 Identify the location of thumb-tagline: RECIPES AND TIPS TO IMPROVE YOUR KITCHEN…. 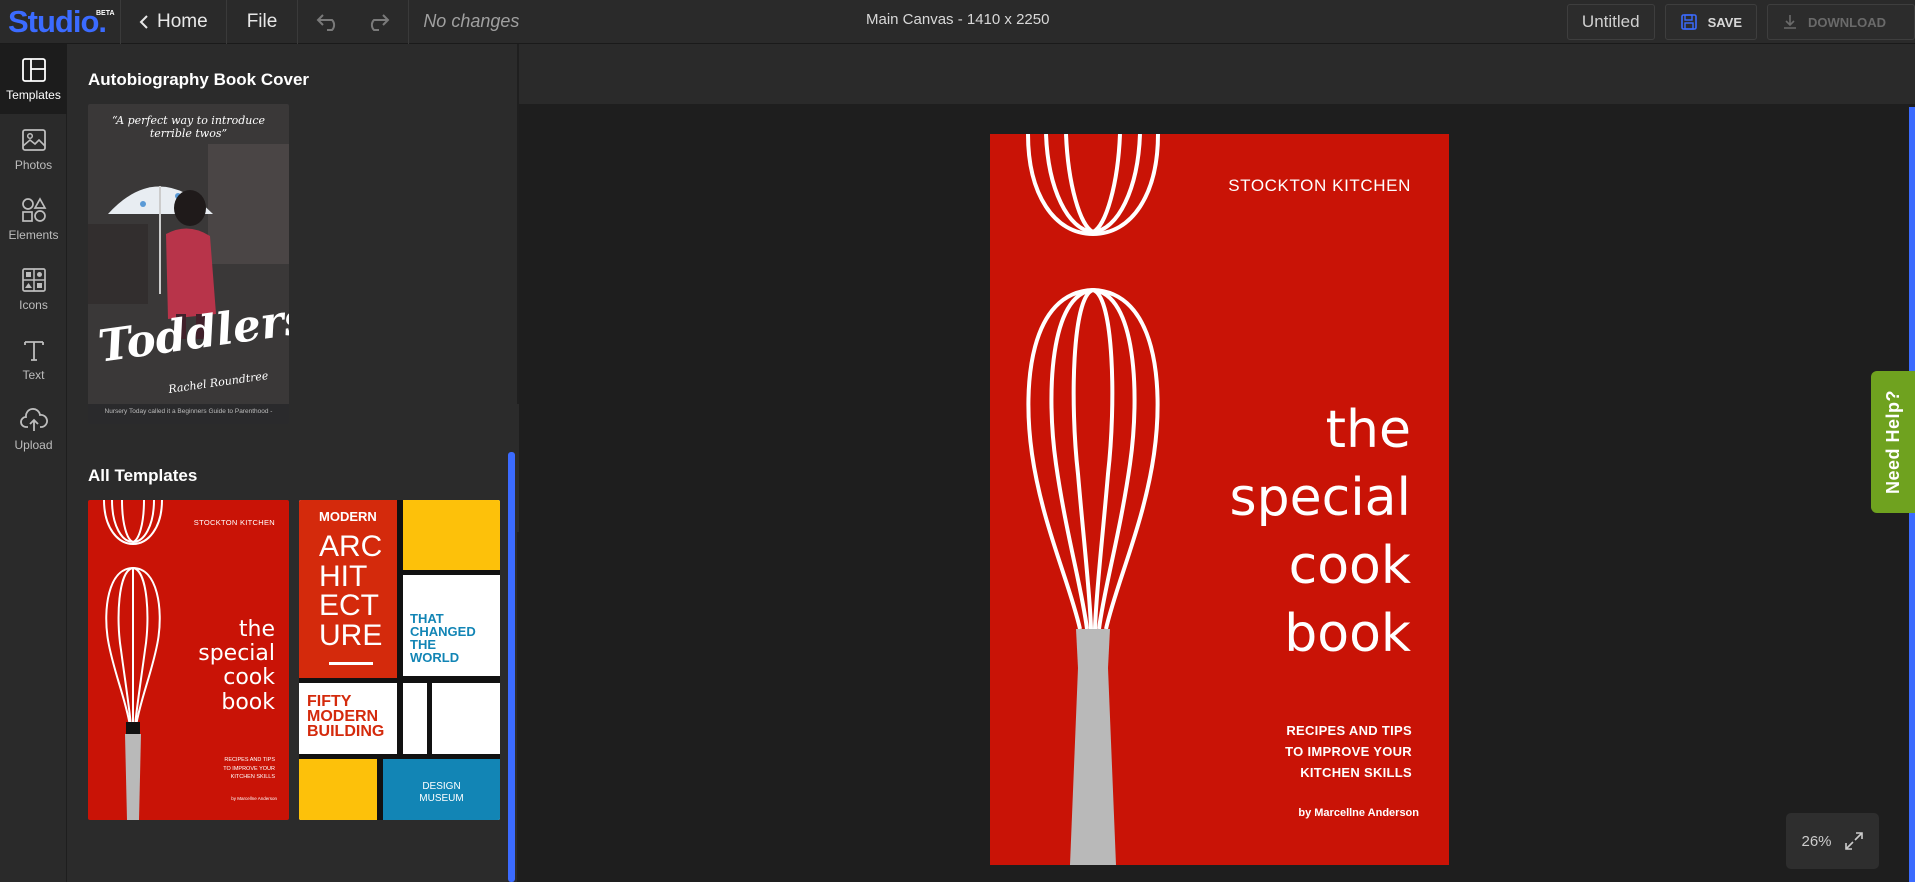
(249, 769).